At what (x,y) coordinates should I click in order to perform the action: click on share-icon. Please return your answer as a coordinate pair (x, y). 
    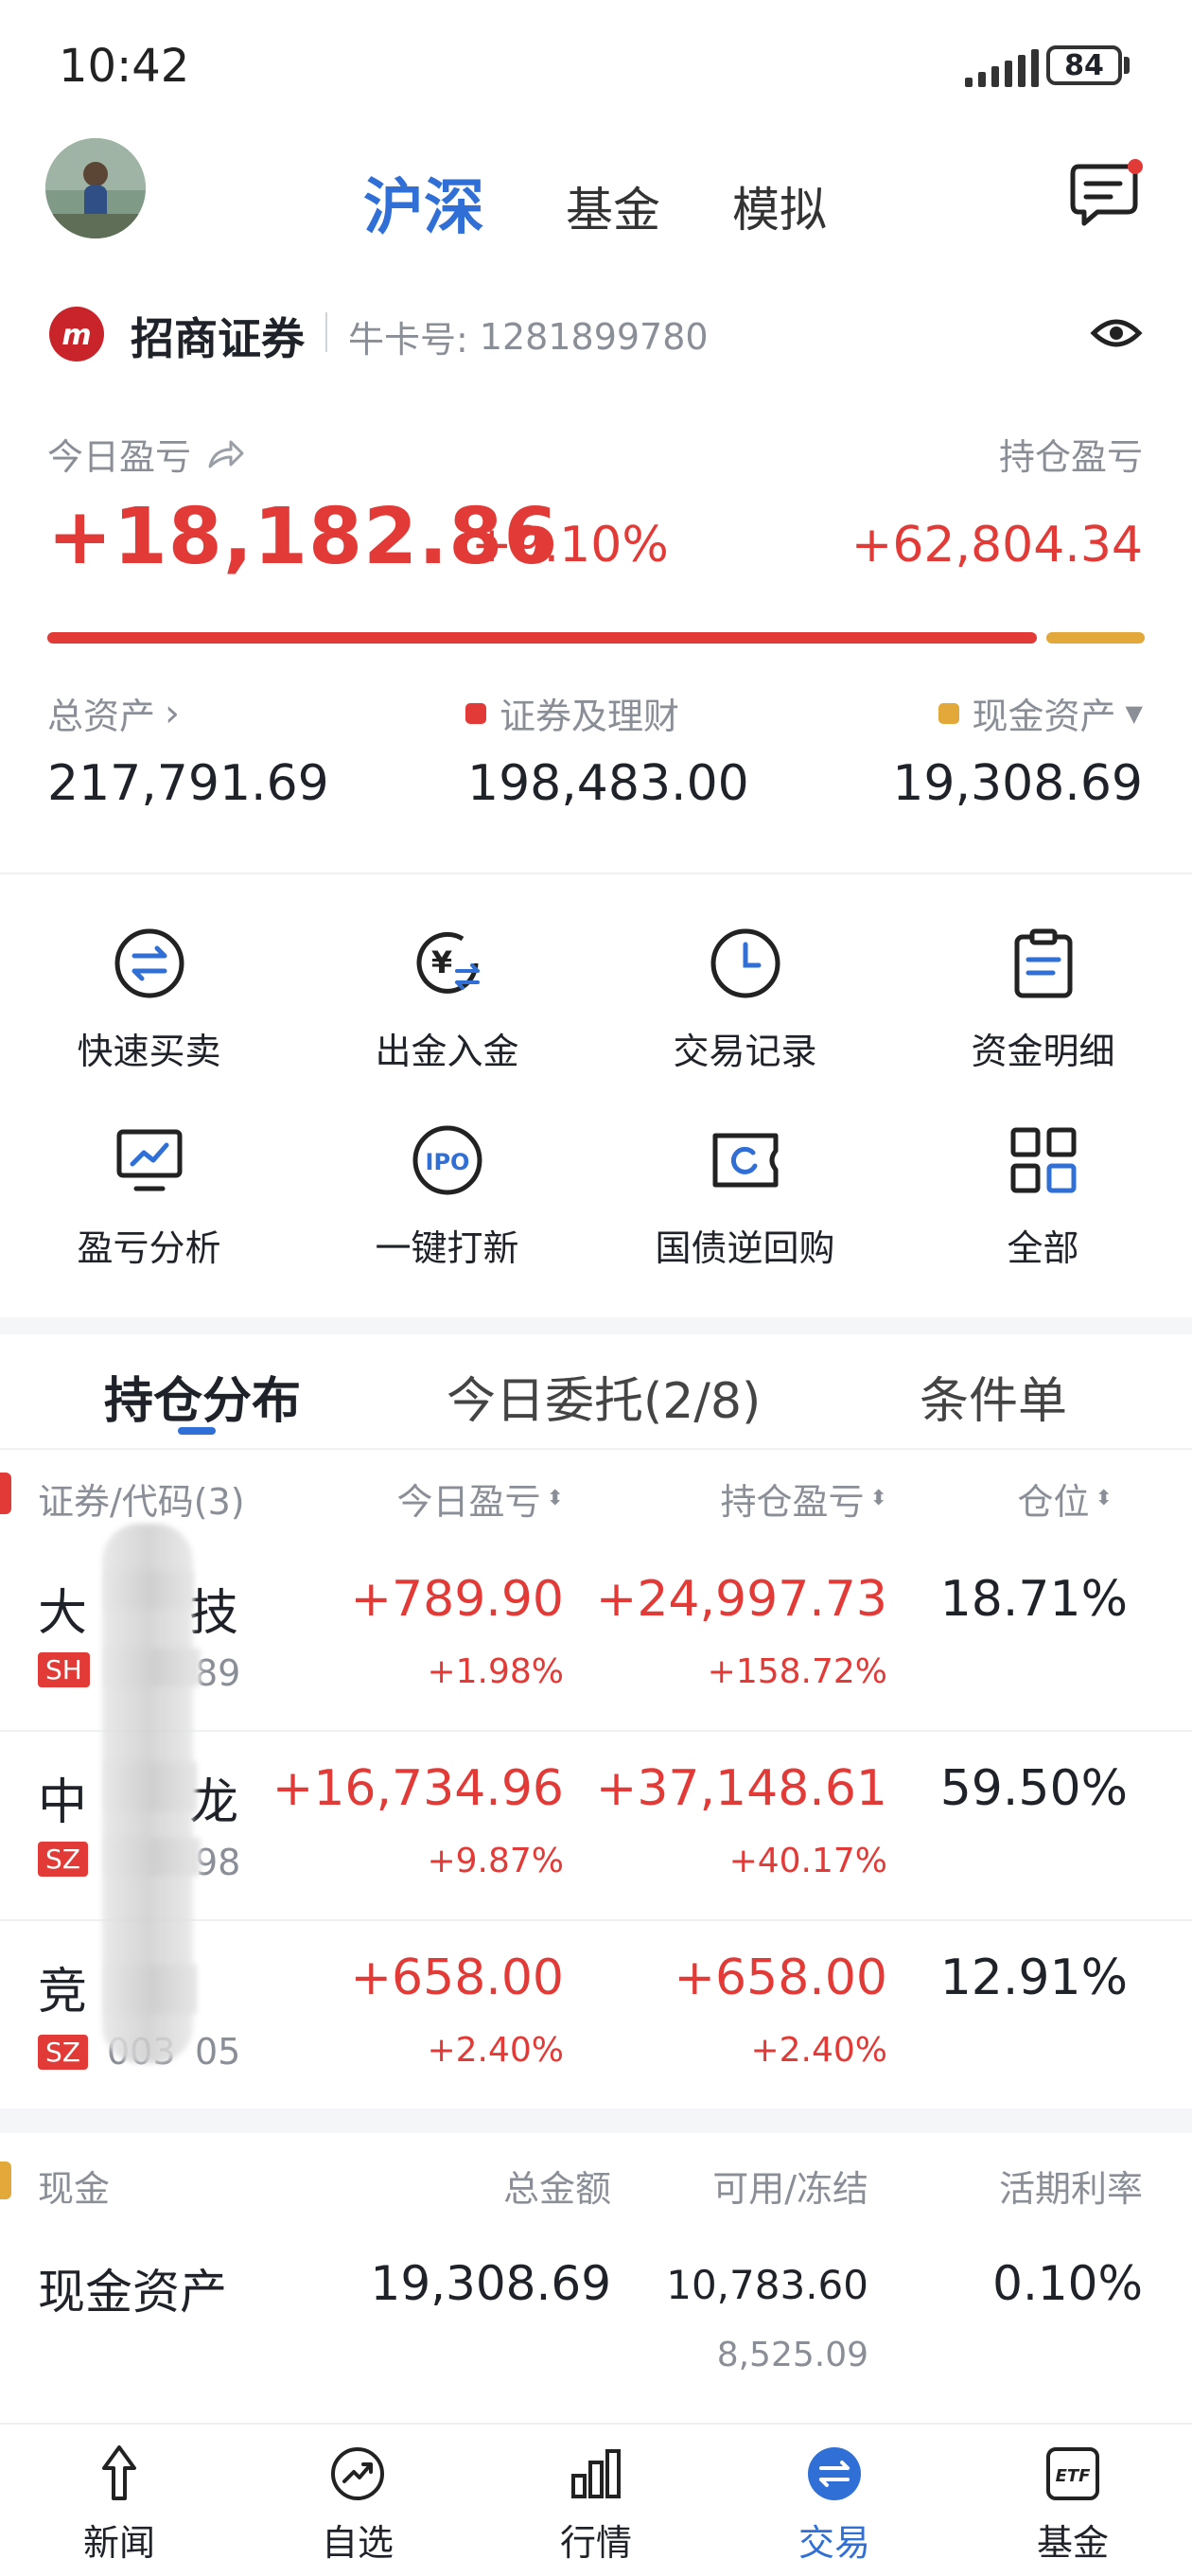
    Looking at the image, I should click on (225, 454).